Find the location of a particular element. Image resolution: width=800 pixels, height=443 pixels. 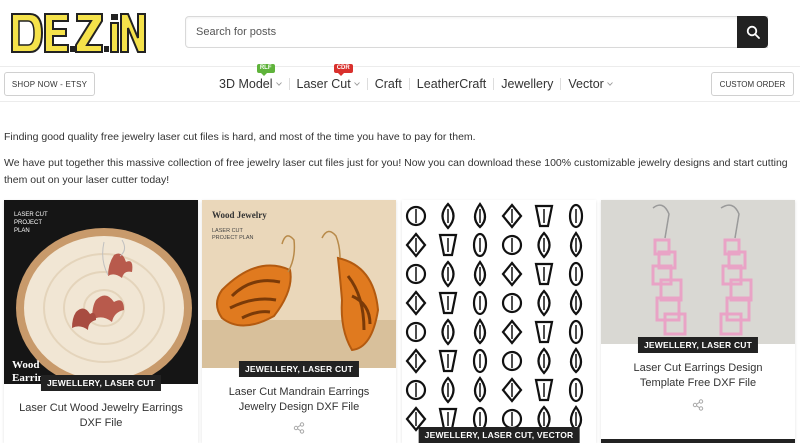

nav-item-label: 3D Model is located at coordinates (246, 84).